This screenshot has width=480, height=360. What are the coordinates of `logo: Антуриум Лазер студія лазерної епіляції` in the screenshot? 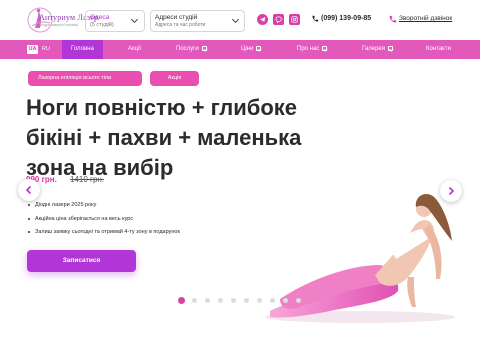 It's located at (62, 20).